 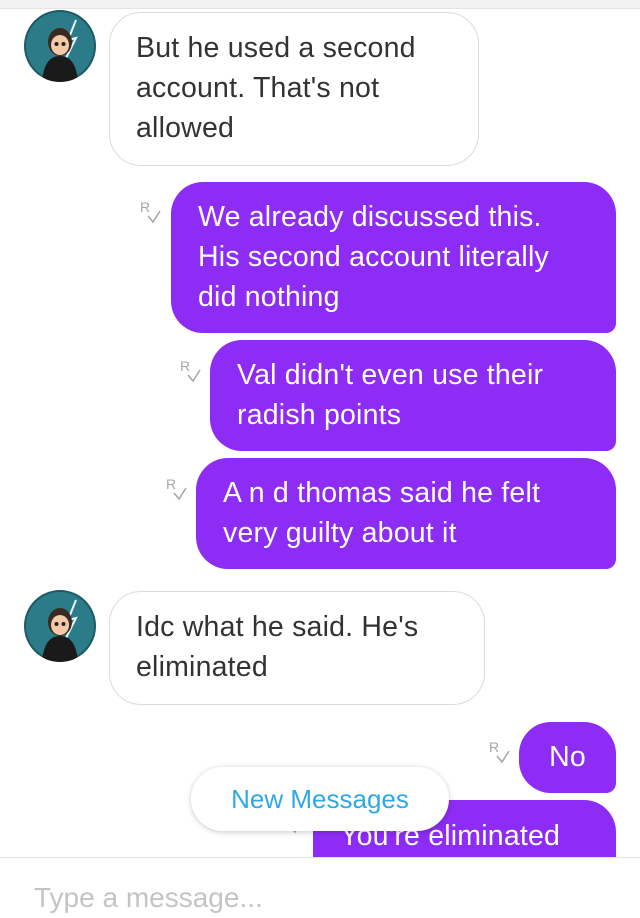 What do you see at coordinates (320, 4) in the screenshot?
I see `header-divider` at bounding box center [320, 4].